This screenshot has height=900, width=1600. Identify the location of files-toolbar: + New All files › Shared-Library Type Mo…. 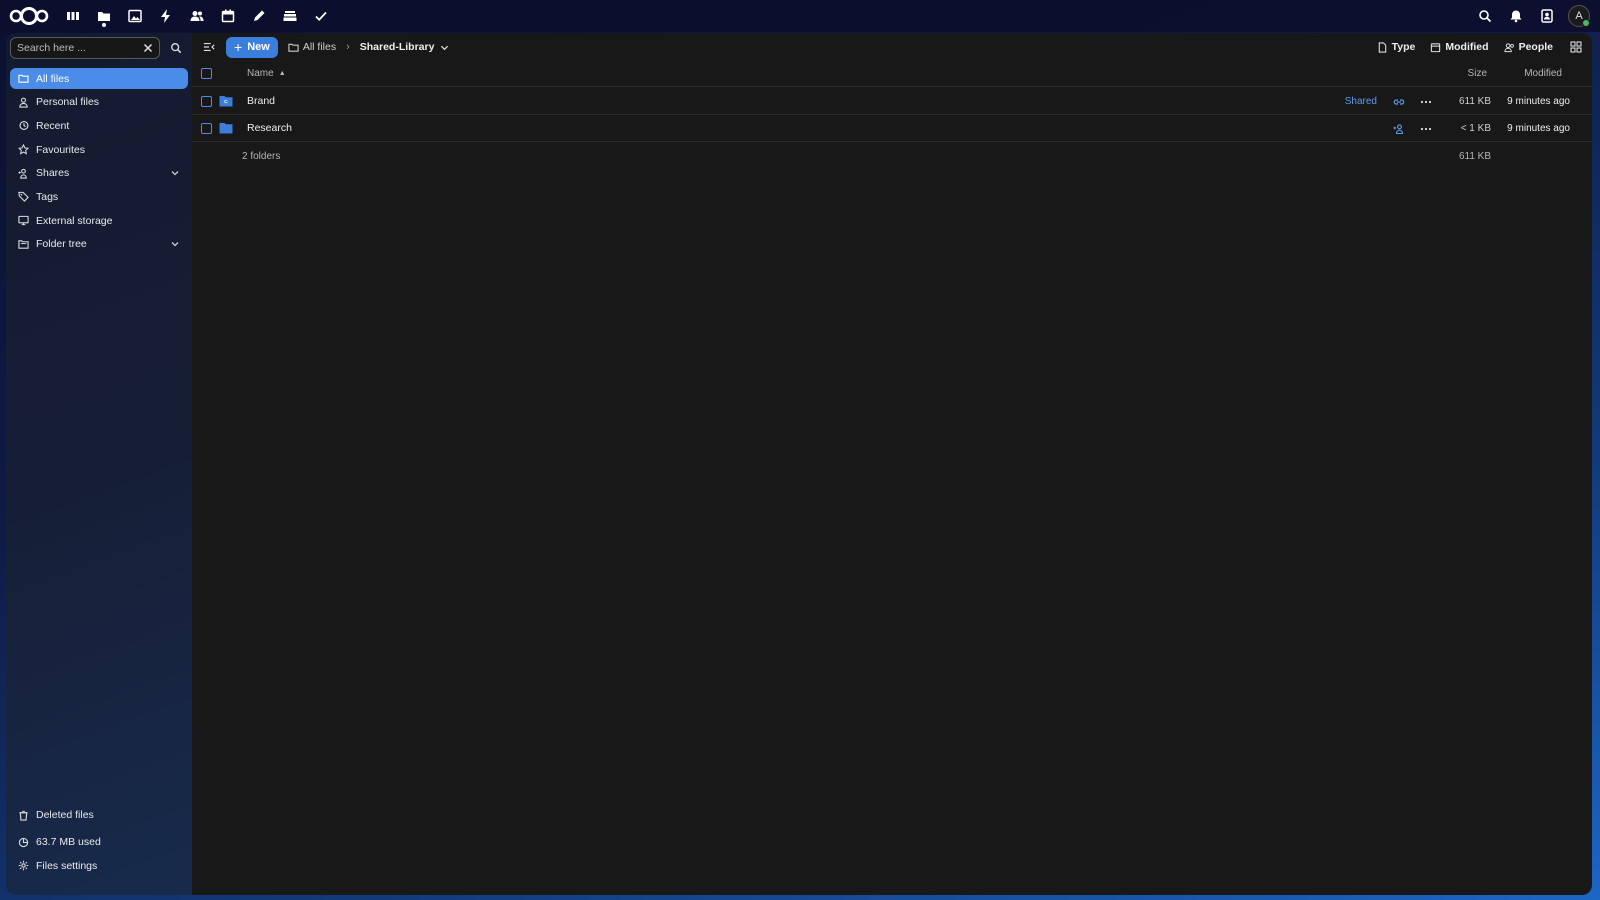
(892, 47).